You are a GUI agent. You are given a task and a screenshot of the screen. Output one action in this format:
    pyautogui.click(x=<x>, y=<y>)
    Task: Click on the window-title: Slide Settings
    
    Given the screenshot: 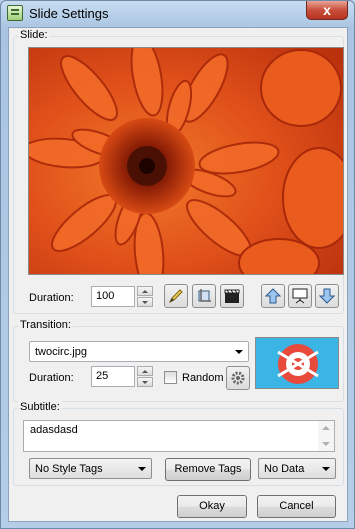 What is the action you would take?
    pyautogui.click(x=69, y=13)
    